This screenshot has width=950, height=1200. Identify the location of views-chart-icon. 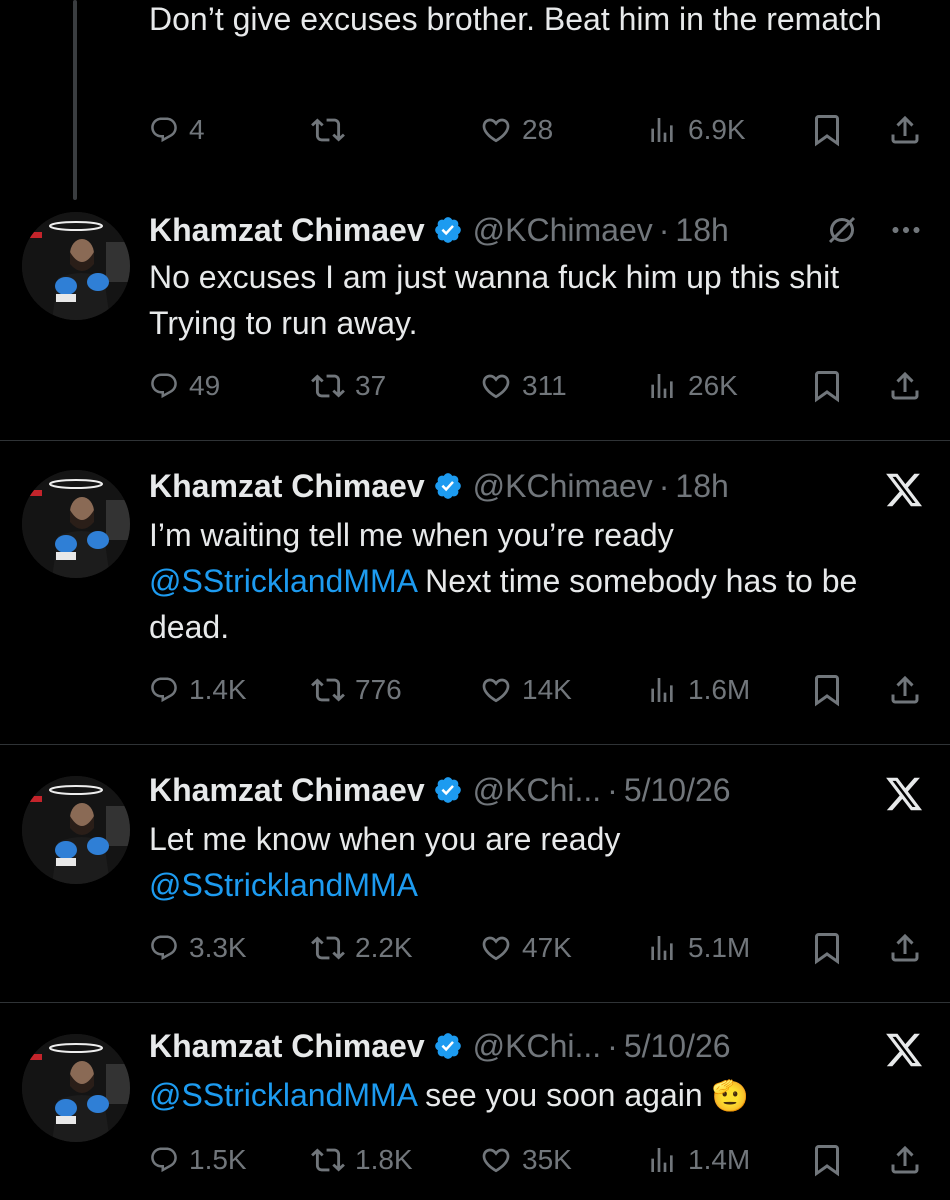
(662, 386).